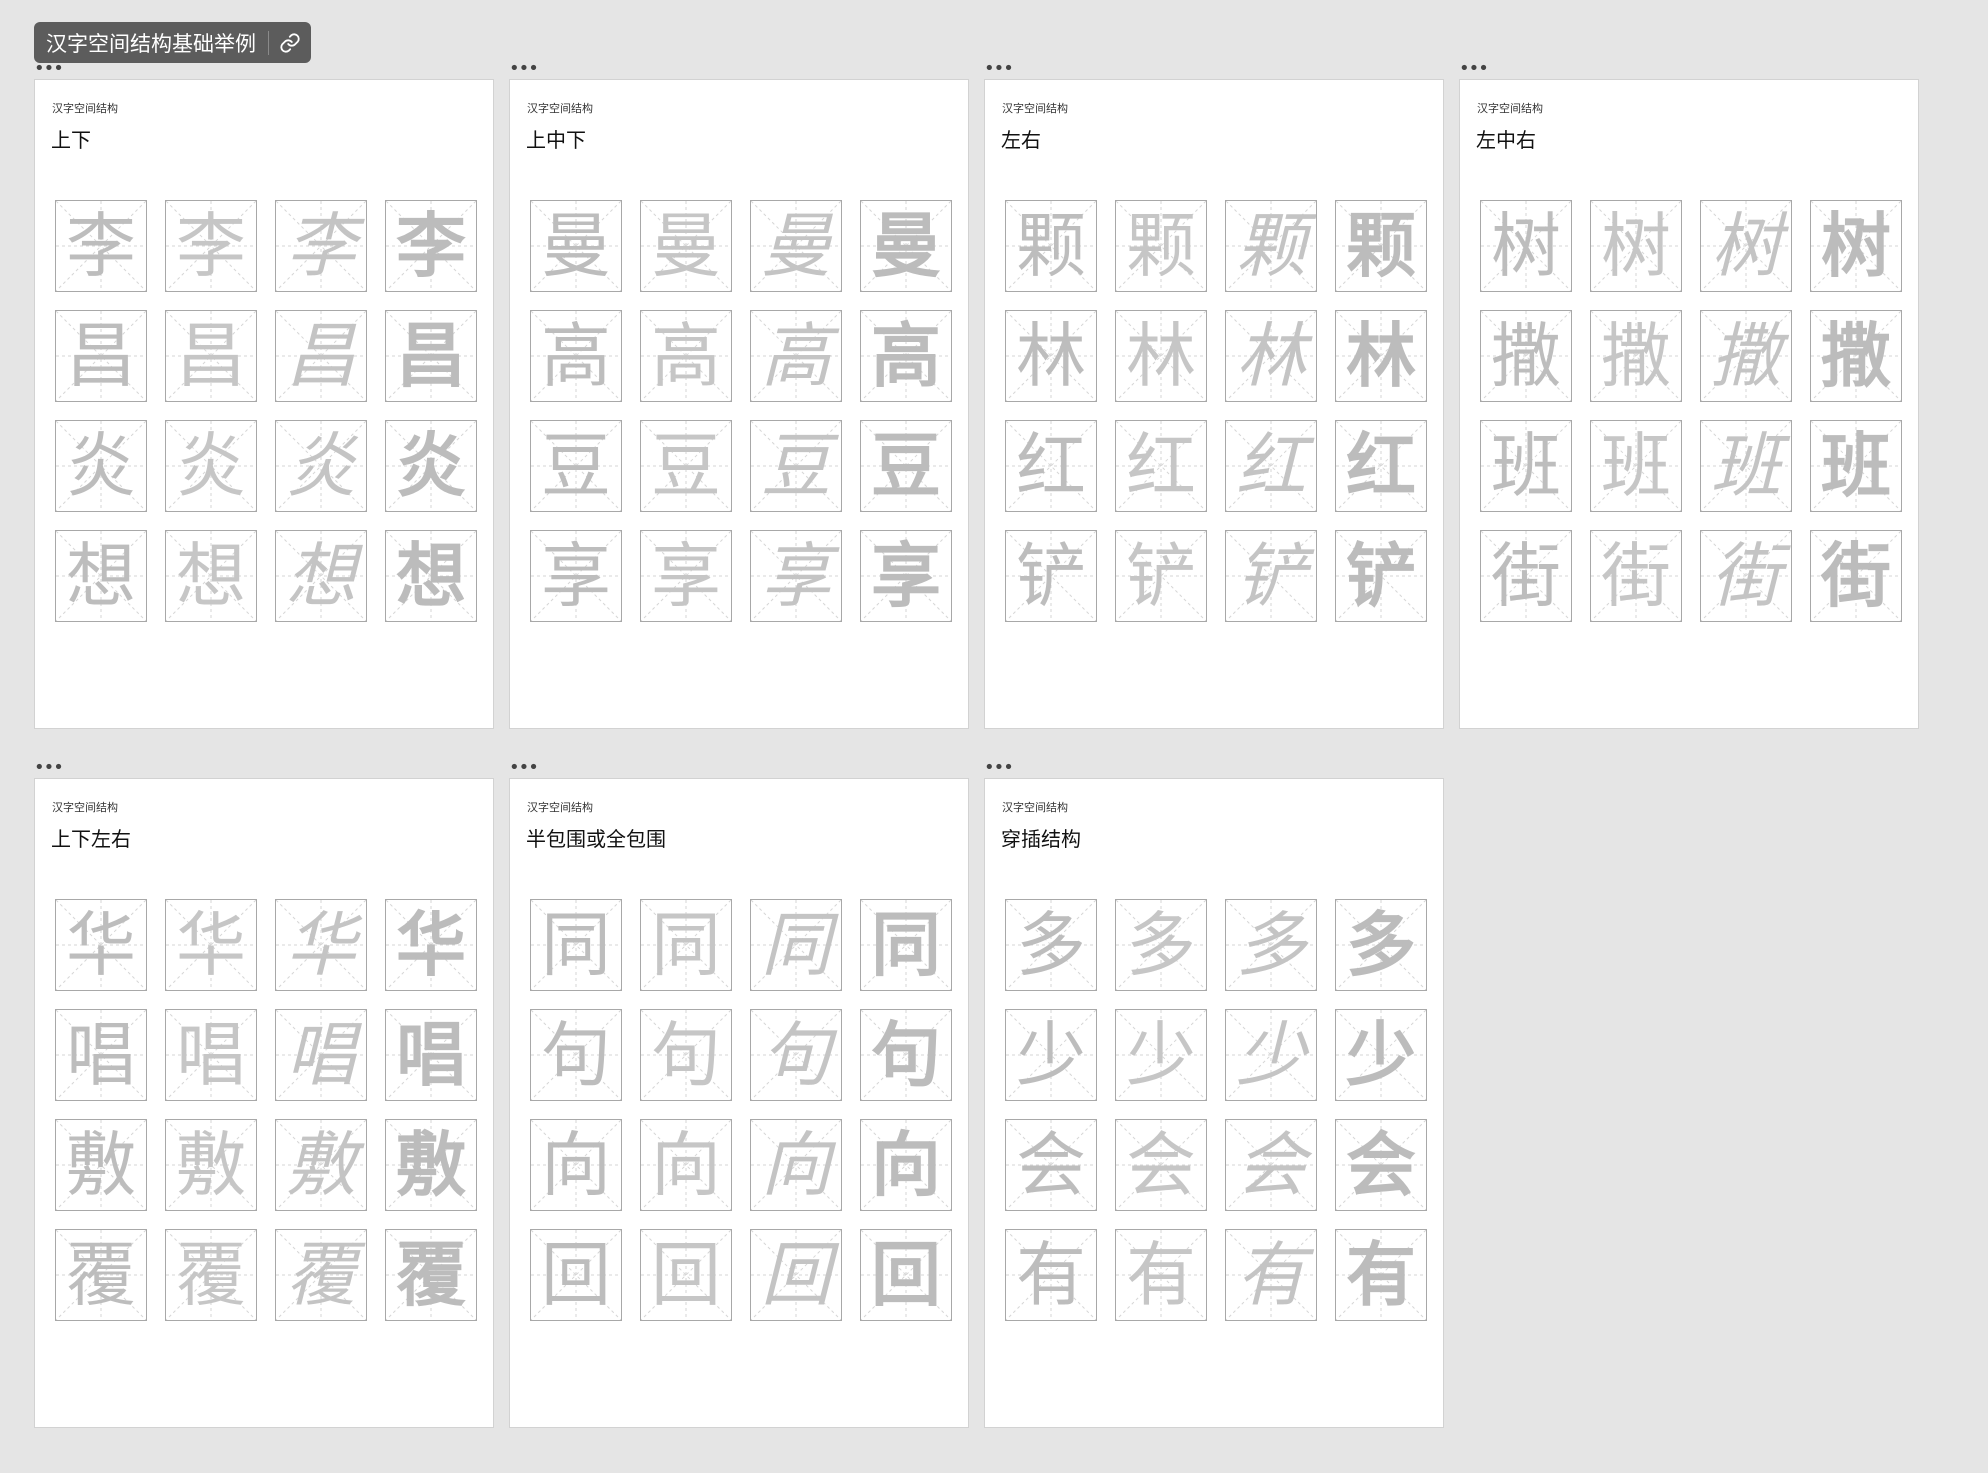 The height and width of the screenshot is (1473, 1988). I want to click on artboard-frame: 汉字空间结构 左右颗颗颗颗林林林林红红红红铲铲铲铲, so click(1214, 404).